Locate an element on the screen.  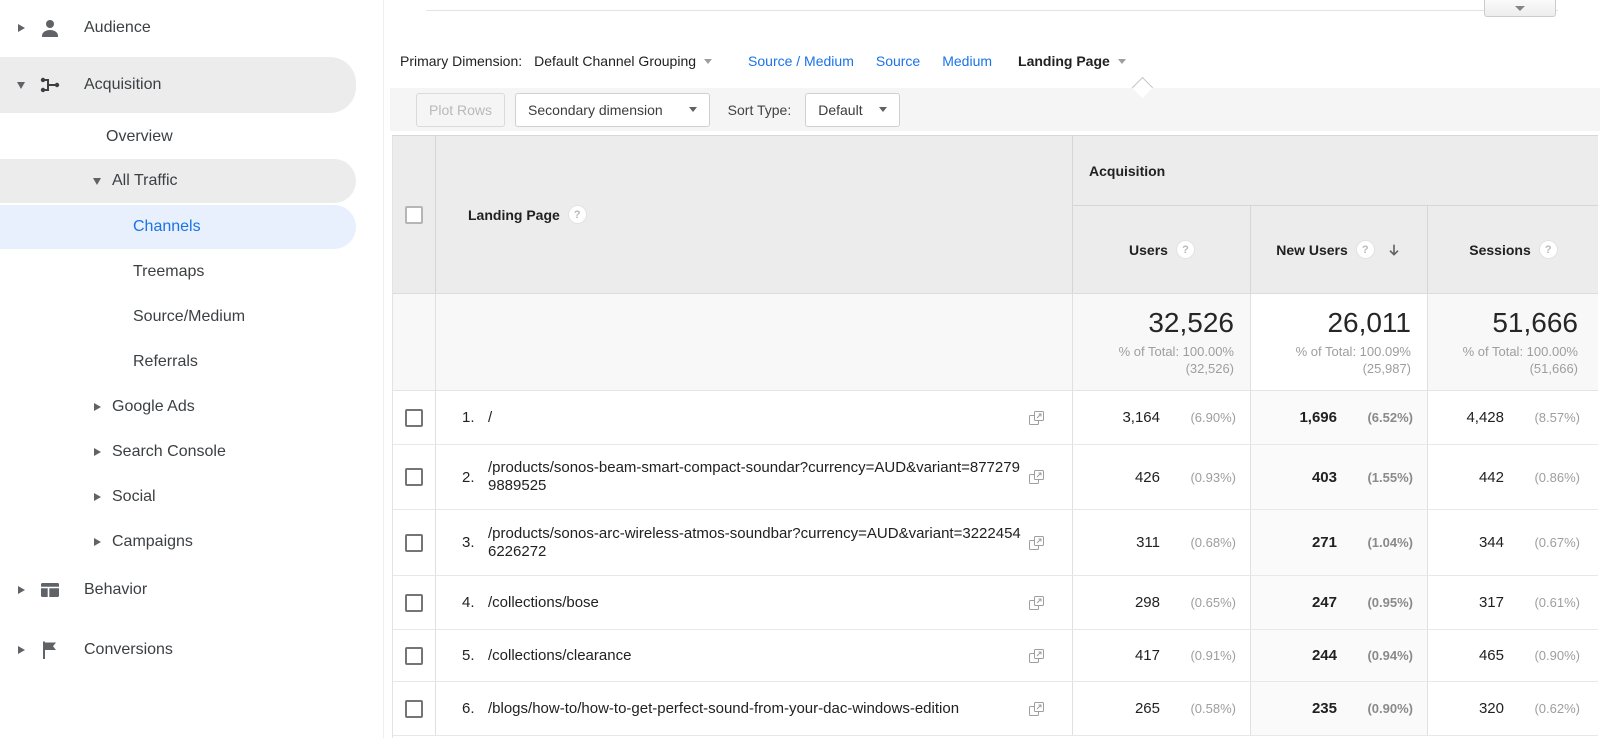
sidebar-item-channels: Channels is located at coordinates (178, 227).